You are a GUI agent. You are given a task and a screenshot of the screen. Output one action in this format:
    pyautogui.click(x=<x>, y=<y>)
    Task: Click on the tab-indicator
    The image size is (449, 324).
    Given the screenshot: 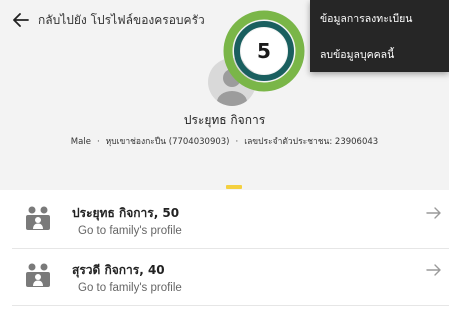 What is the action you would take?
    pyautogui.click(x=234, y=187)
    